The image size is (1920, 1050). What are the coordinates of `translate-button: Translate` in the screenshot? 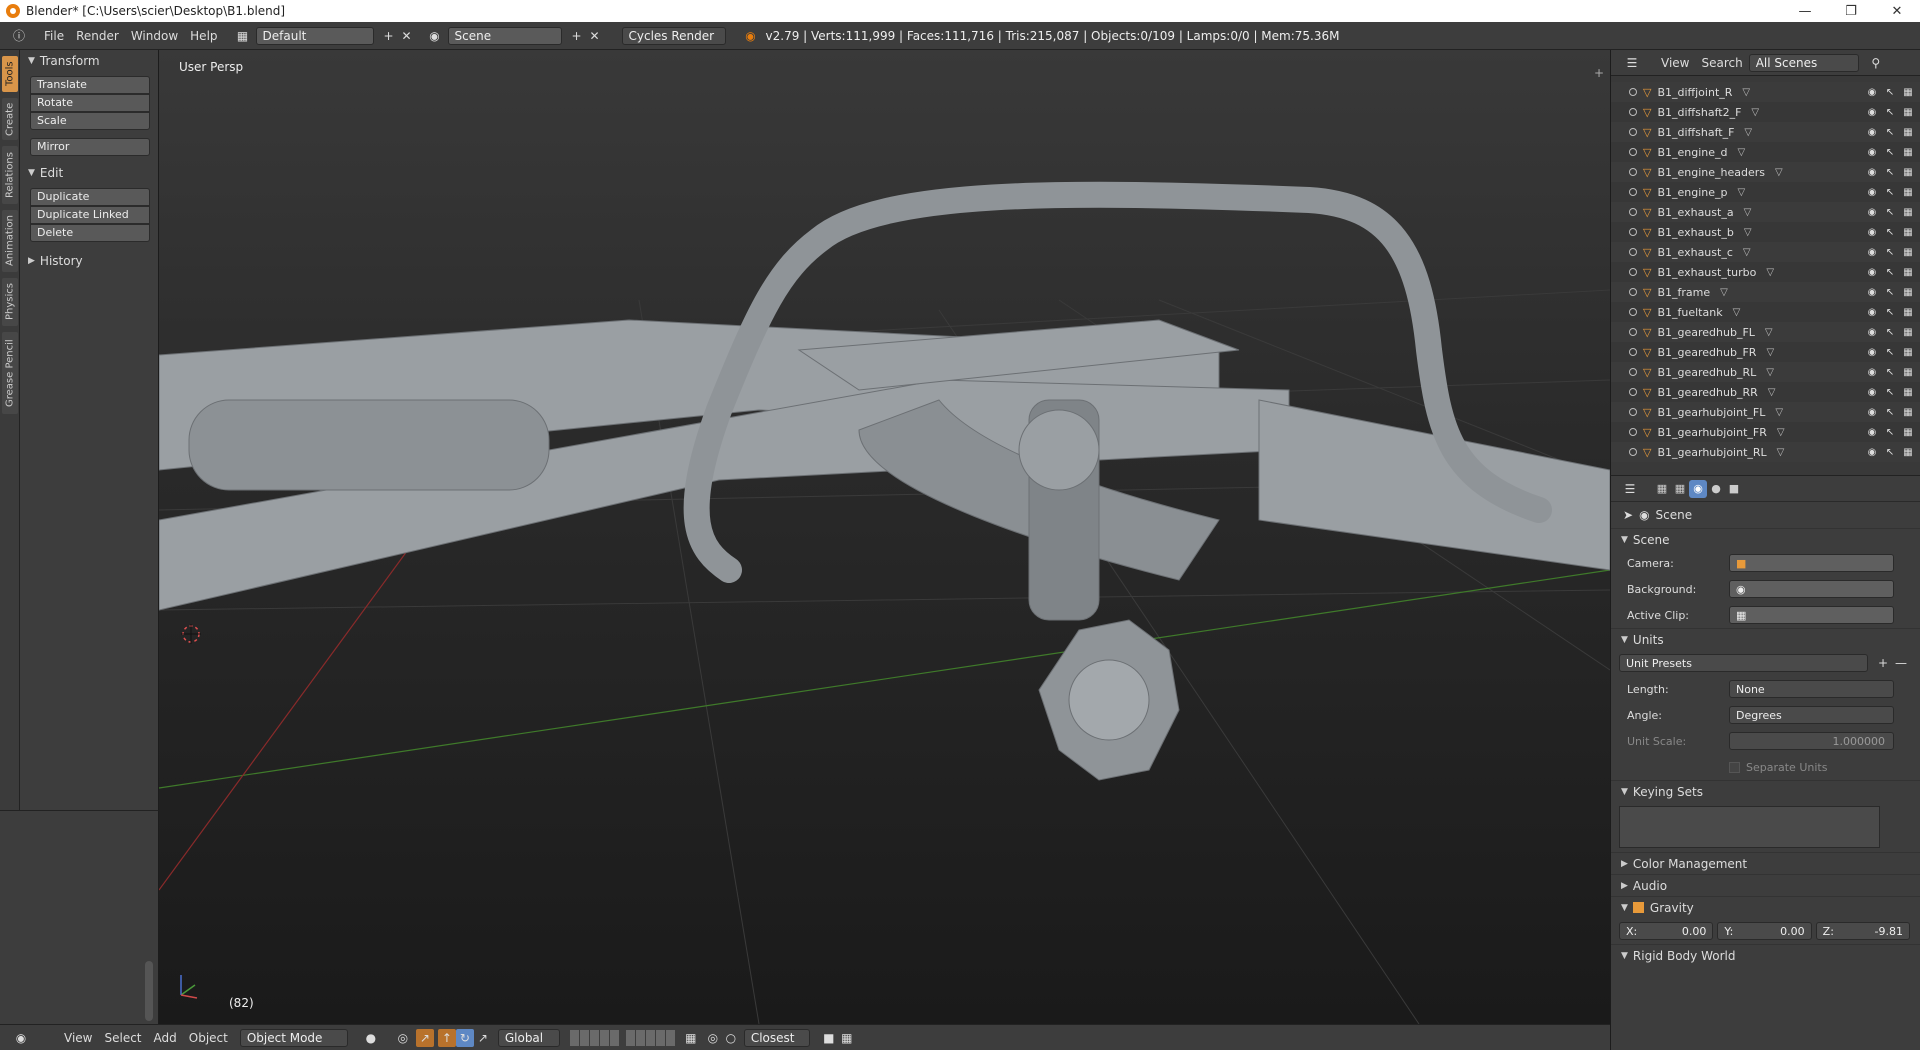 It's located at (90, 85).